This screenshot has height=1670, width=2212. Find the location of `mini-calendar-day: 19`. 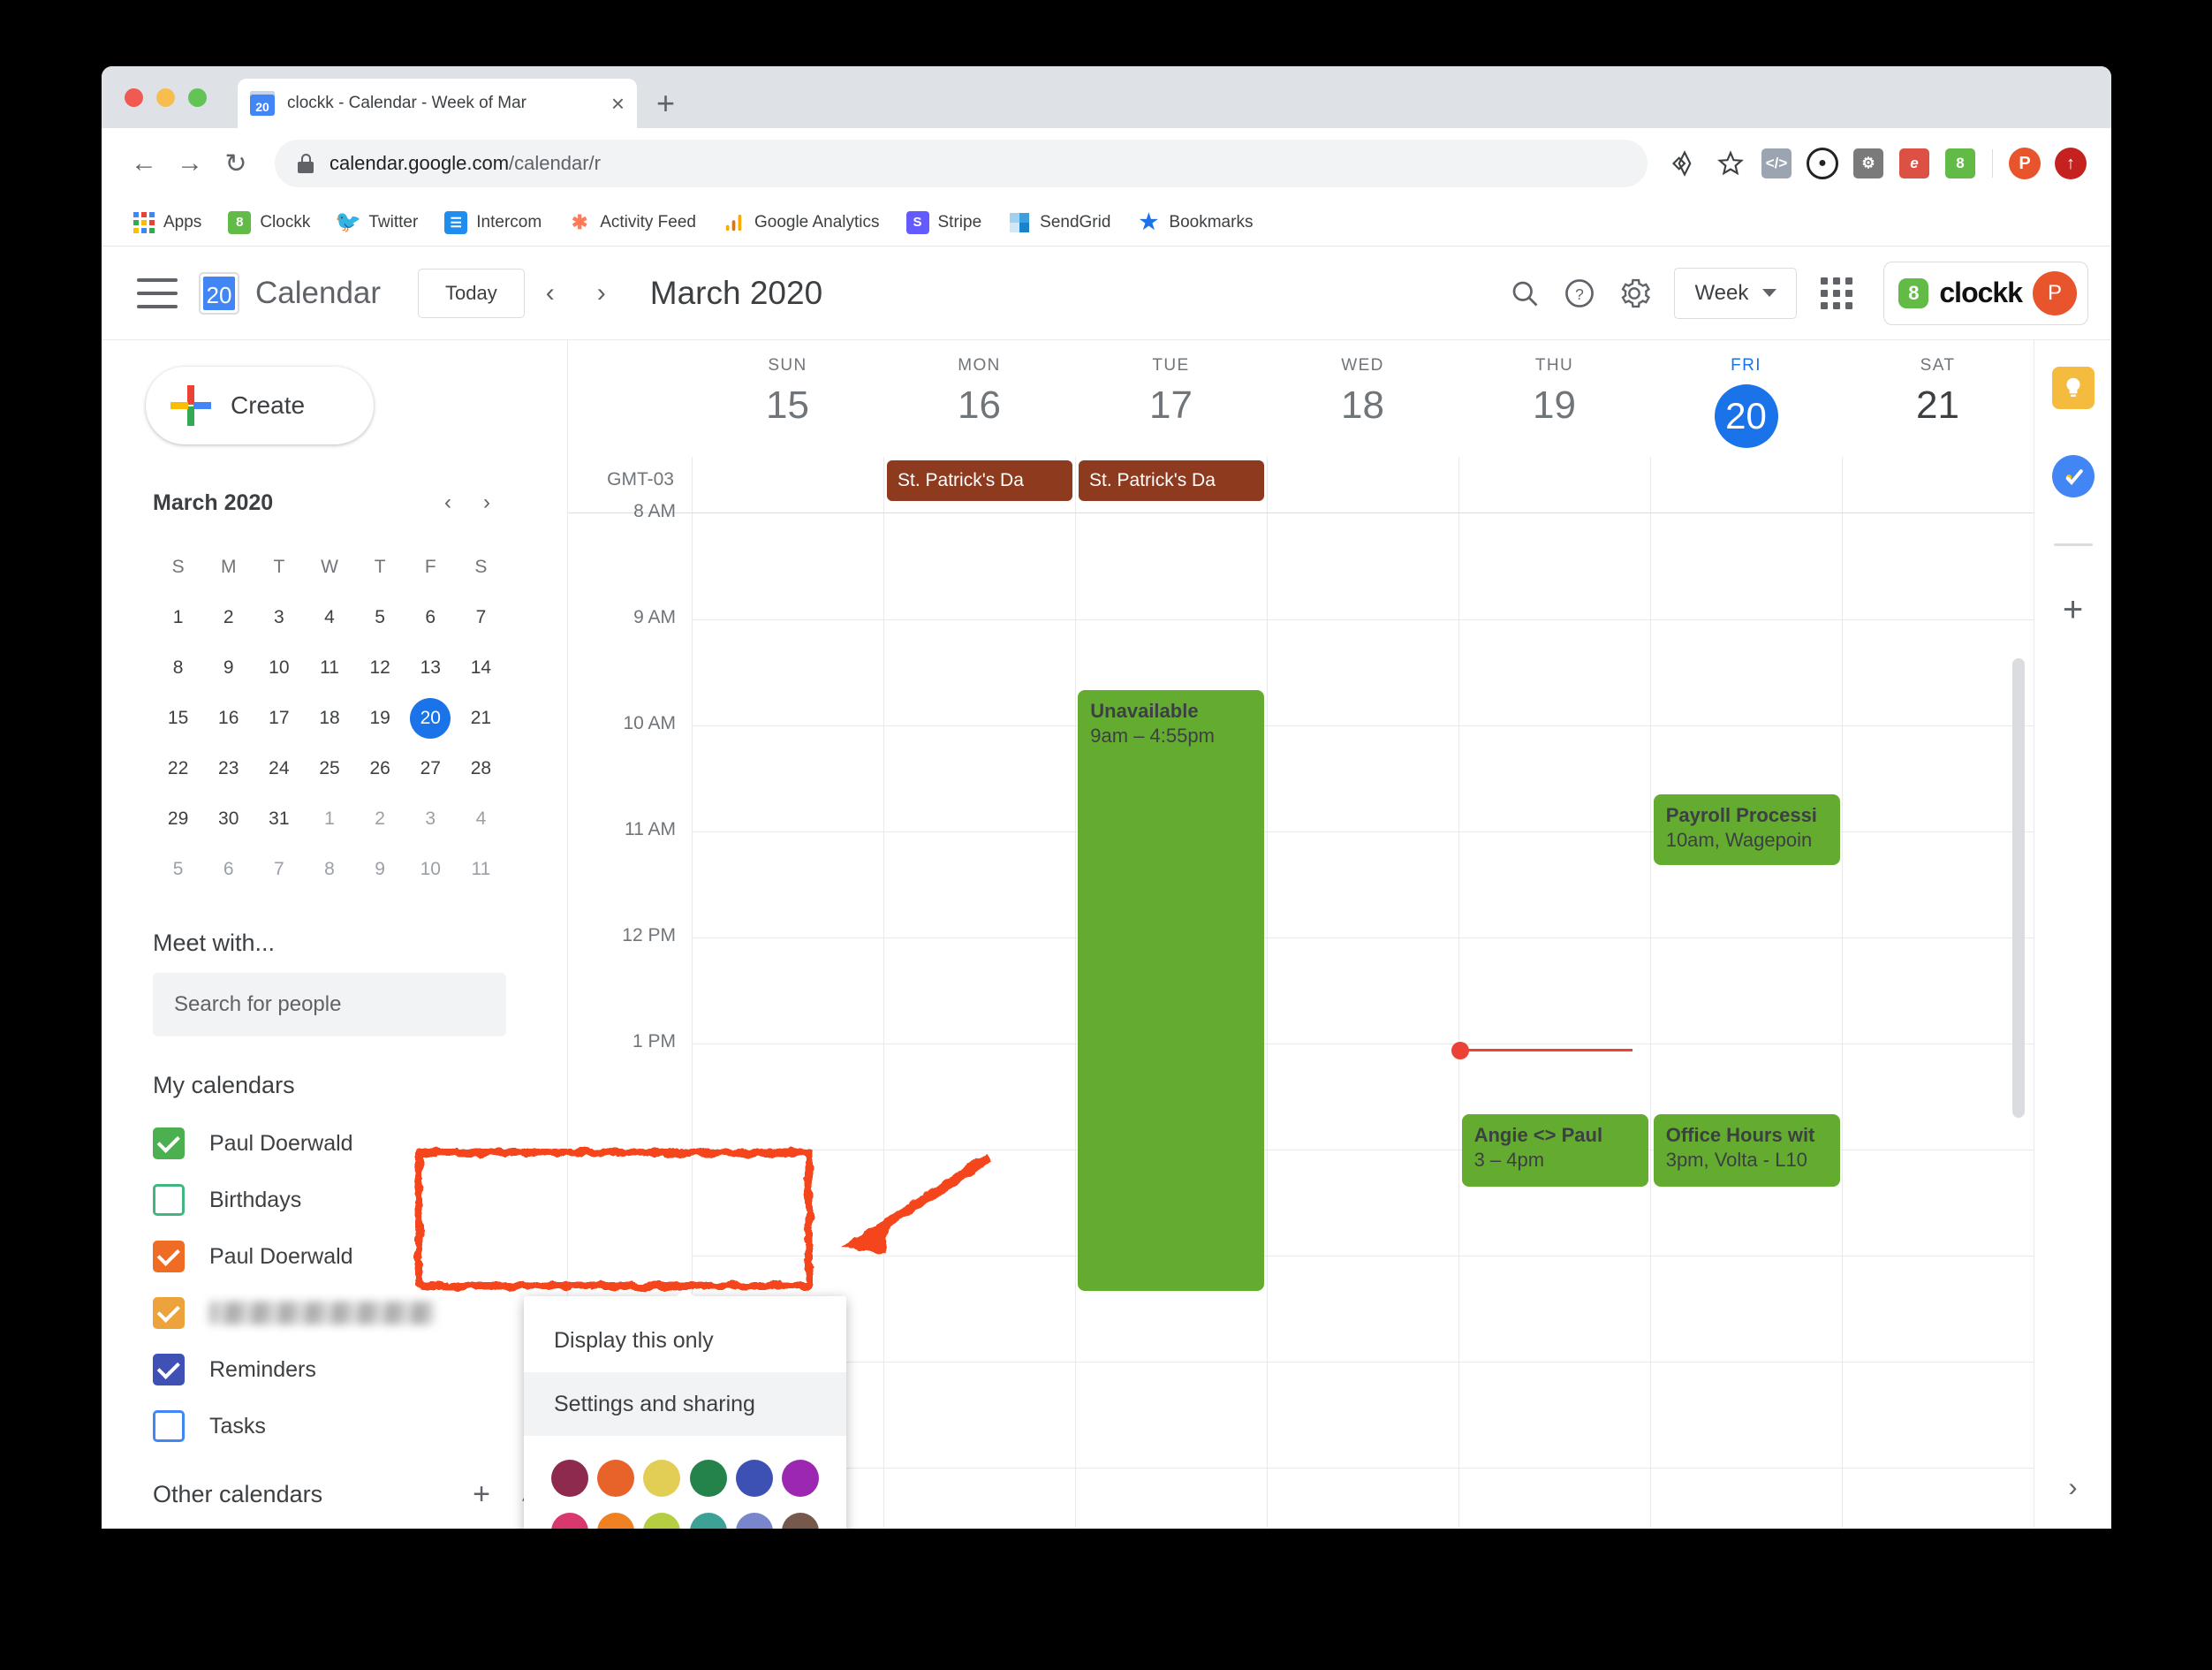

mini-calendar-day: 19 is located at coordinates (380, 718).